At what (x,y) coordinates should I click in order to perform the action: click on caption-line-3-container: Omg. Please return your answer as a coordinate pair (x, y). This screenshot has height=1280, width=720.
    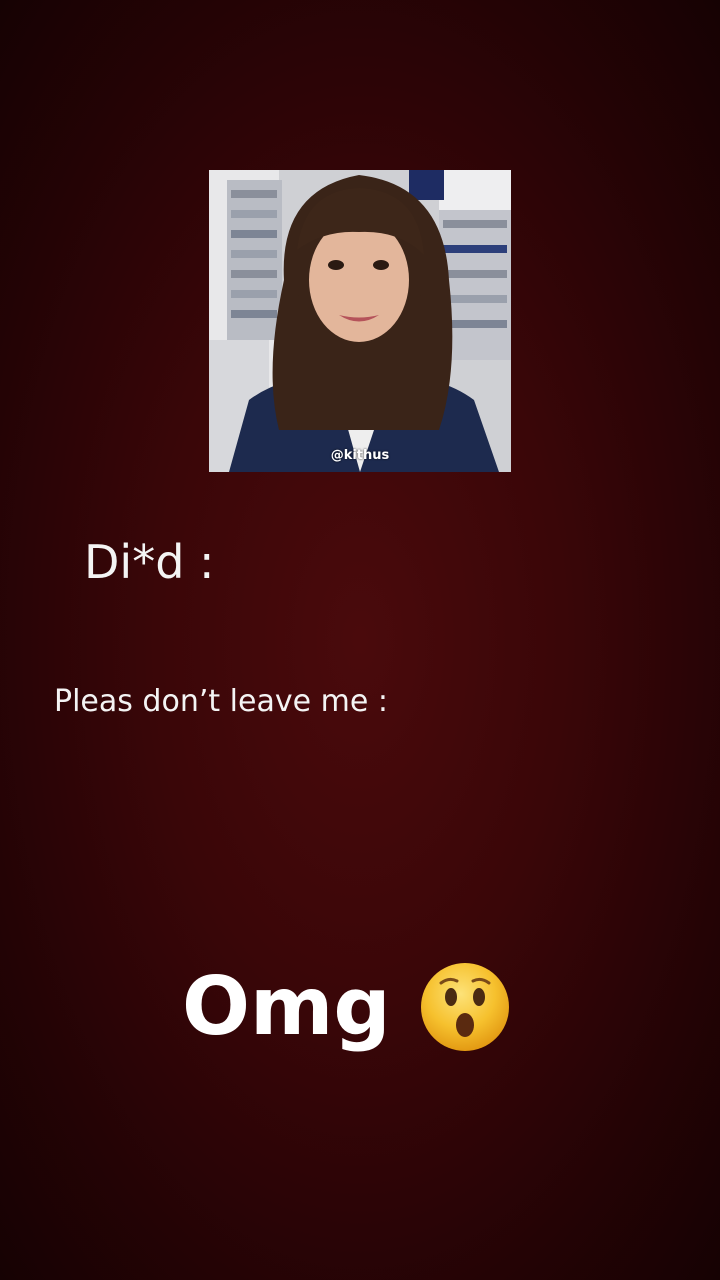
    Looking at the image, I should click on (346, 1006).